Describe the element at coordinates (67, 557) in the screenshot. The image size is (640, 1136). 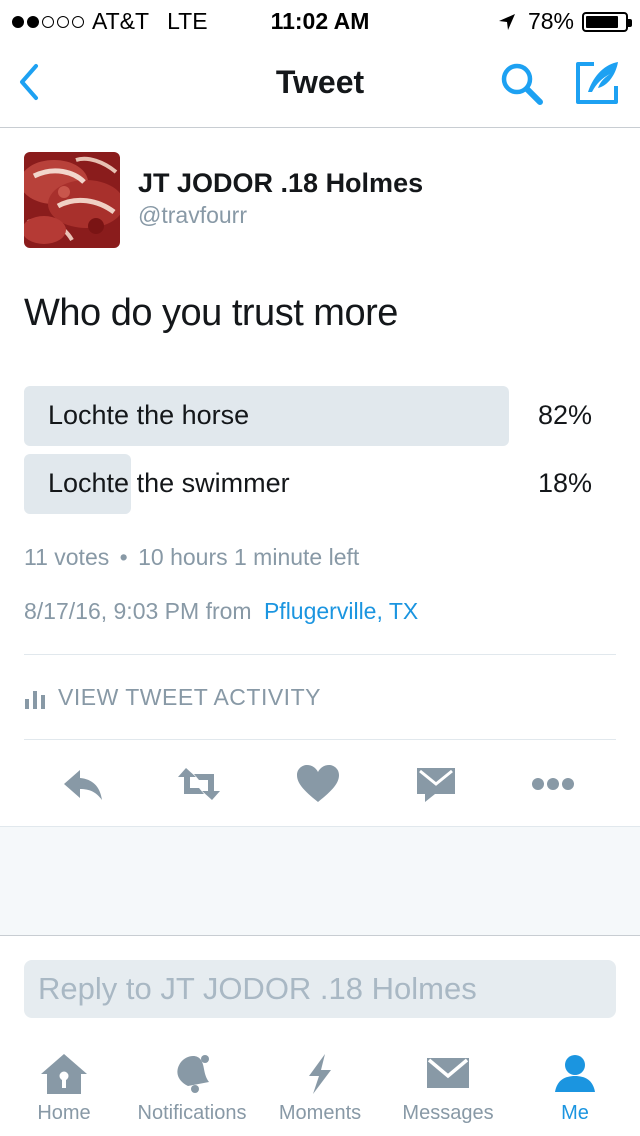
I see `poll-votes: 11 votes` at that location.